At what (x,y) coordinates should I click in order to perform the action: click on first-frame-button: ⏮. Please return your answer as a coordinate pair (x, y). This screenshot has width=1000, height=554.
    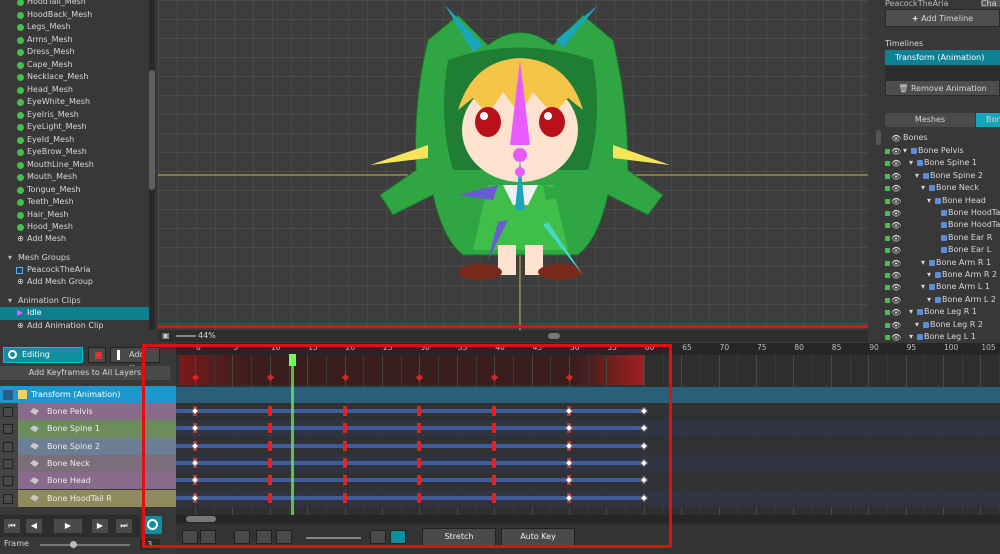
    Looking at the image, I should click on (12, 526).